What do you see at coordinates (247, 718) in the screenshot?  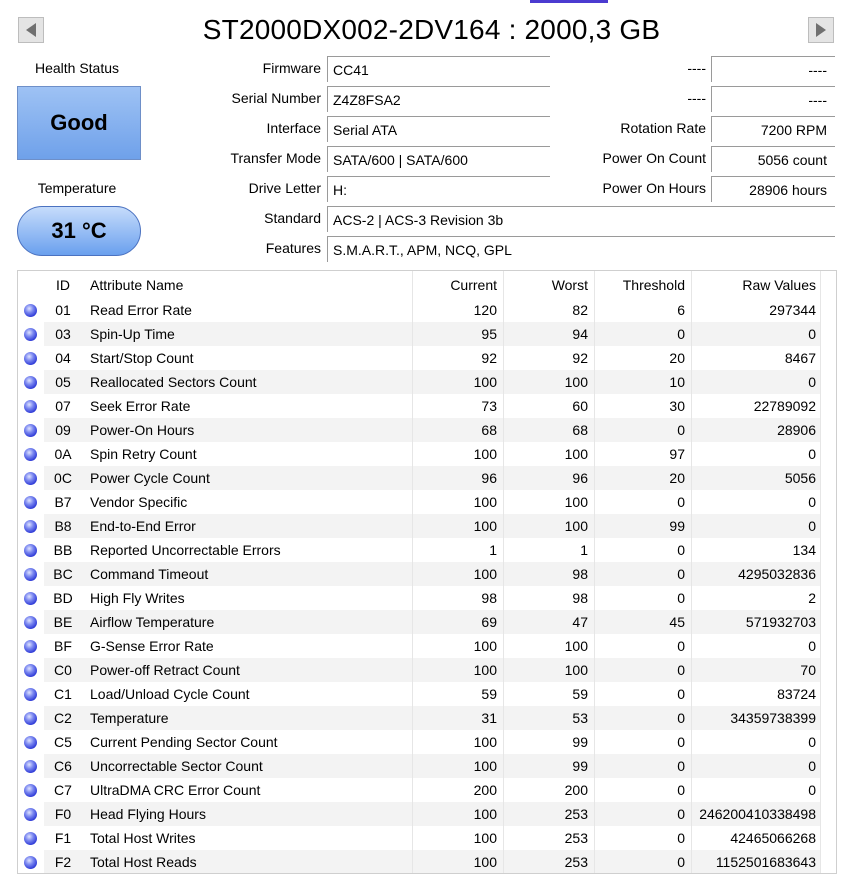 I see `attribute-name: Temperature` at bounding box center [247, 718].